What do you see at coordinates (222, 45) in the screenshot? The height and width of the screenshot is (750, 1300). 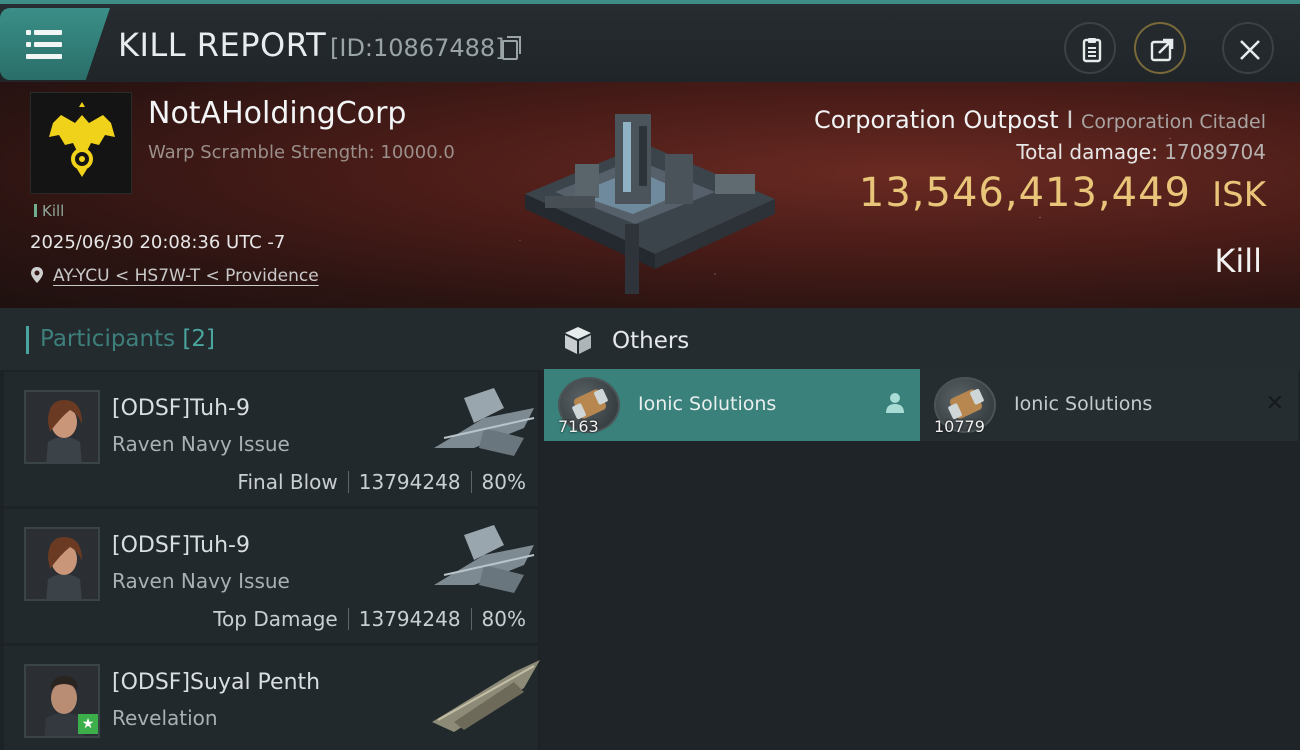 I see `page-title: KILL REPORT` at bounding box center [222, 45].